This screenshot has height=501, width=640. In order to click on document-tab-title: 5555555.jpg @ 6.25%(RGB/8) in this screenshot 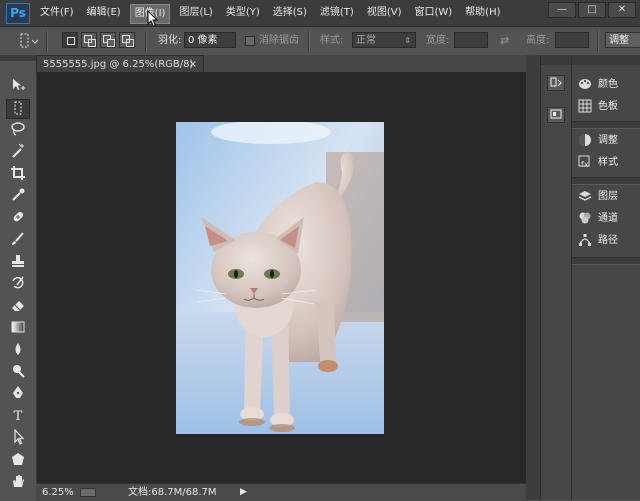, I will do `click(118, 64)`.